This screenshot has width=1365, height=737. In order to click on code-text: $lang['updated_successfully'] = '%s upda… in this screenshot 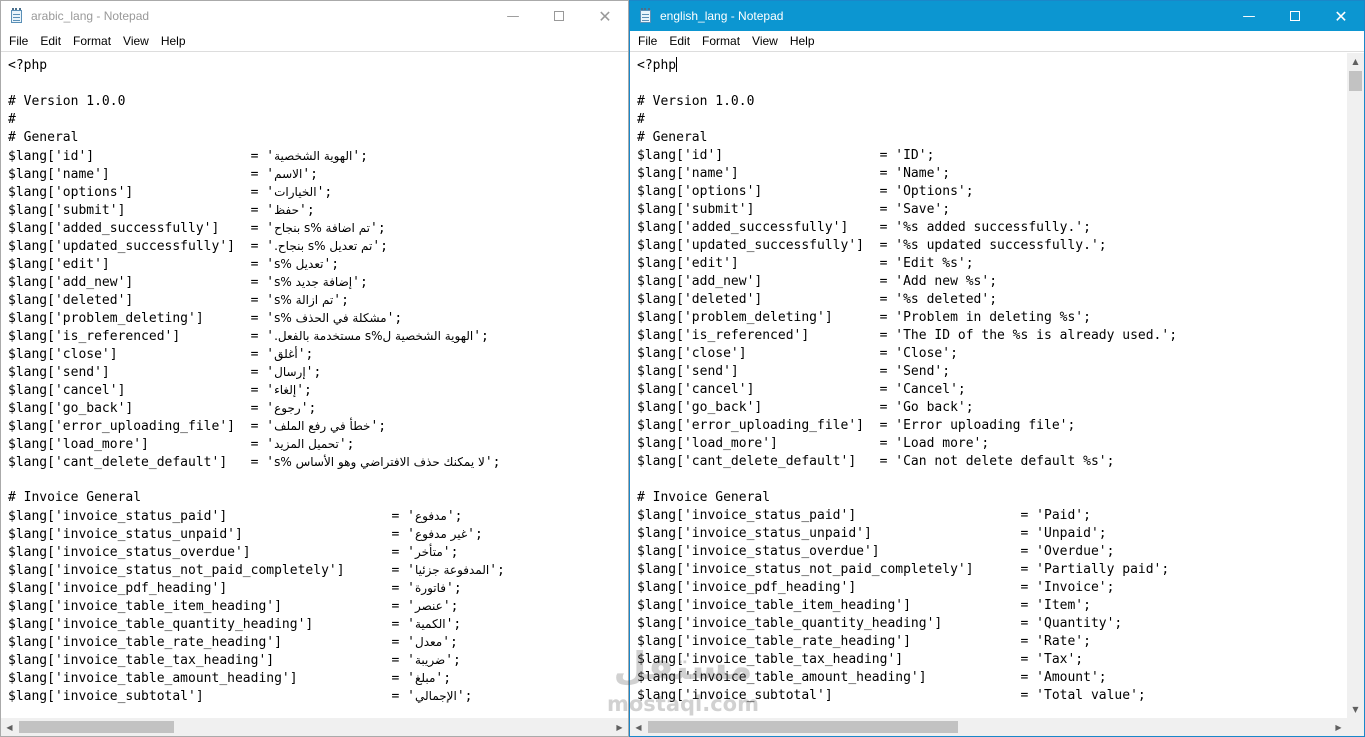, I will do `click(872, 245)`.